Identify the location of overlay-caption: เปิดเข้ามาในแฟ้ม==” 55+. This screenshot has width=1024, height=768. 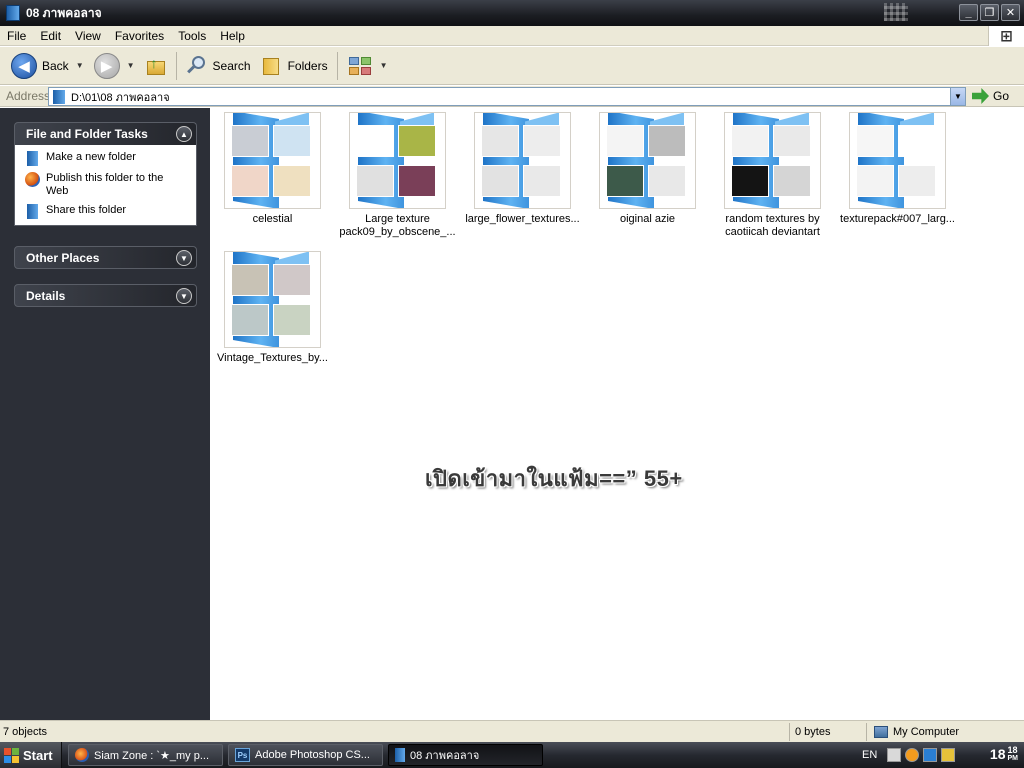
(554, 478).